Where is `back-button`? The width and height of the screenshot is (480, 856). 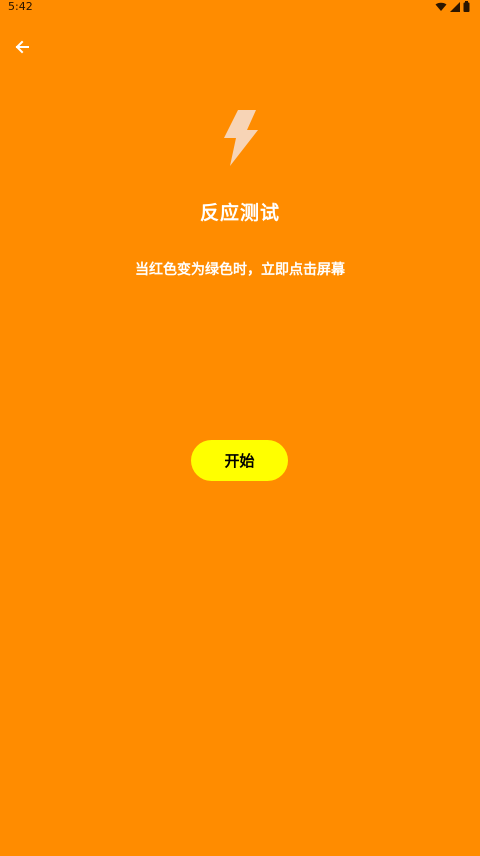 back-button is located at coordinates (22, 49).